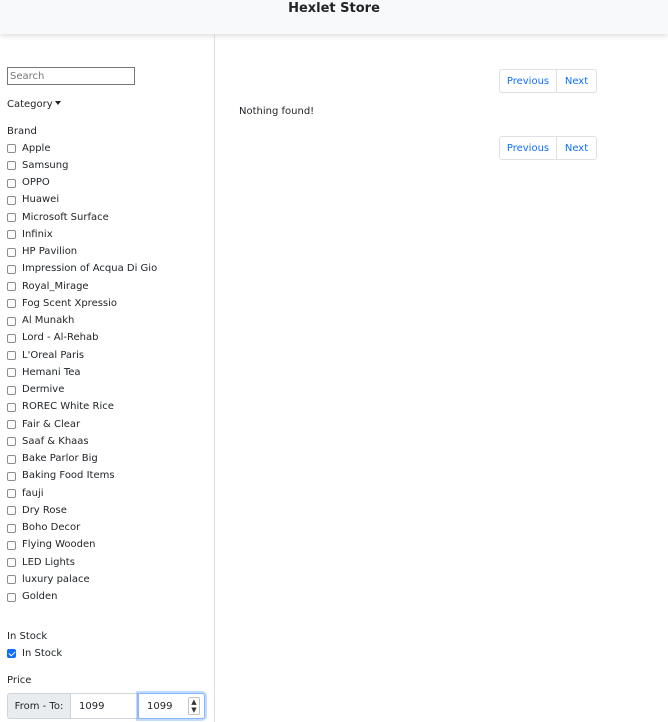 The image size is (668, 722). I want to click on brand-filter-title: Brand, so click(22, 131).